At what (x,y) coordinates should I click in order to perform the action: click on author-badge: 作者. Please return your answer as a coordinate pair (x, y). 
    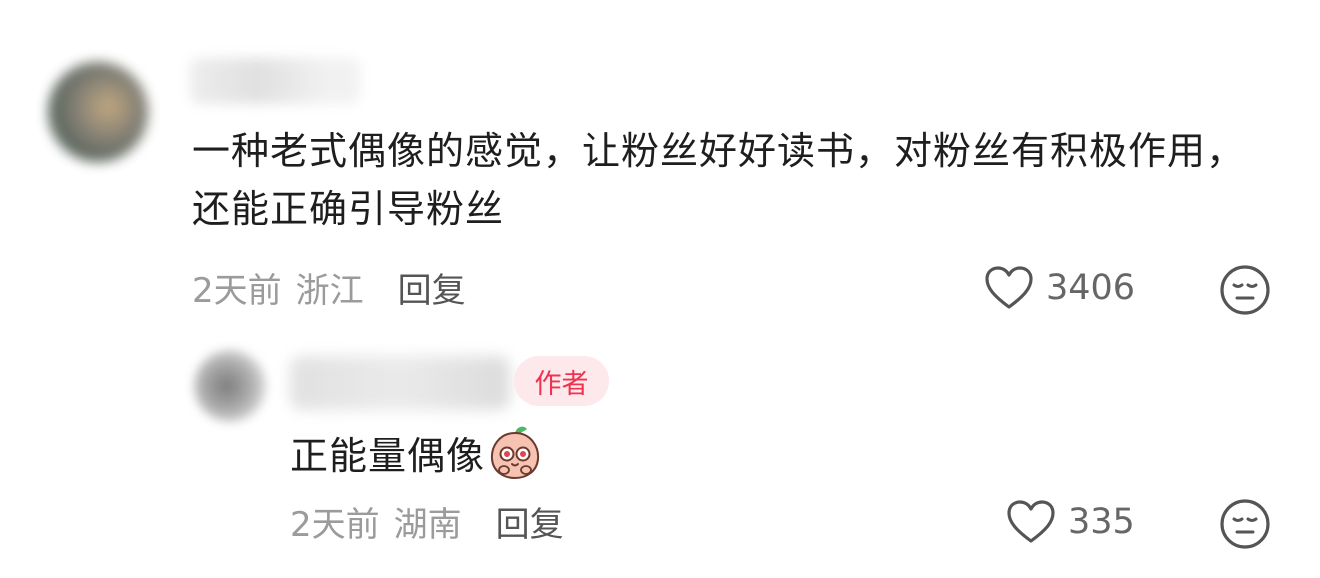
    Looking at the image, I should click on (561, 381).